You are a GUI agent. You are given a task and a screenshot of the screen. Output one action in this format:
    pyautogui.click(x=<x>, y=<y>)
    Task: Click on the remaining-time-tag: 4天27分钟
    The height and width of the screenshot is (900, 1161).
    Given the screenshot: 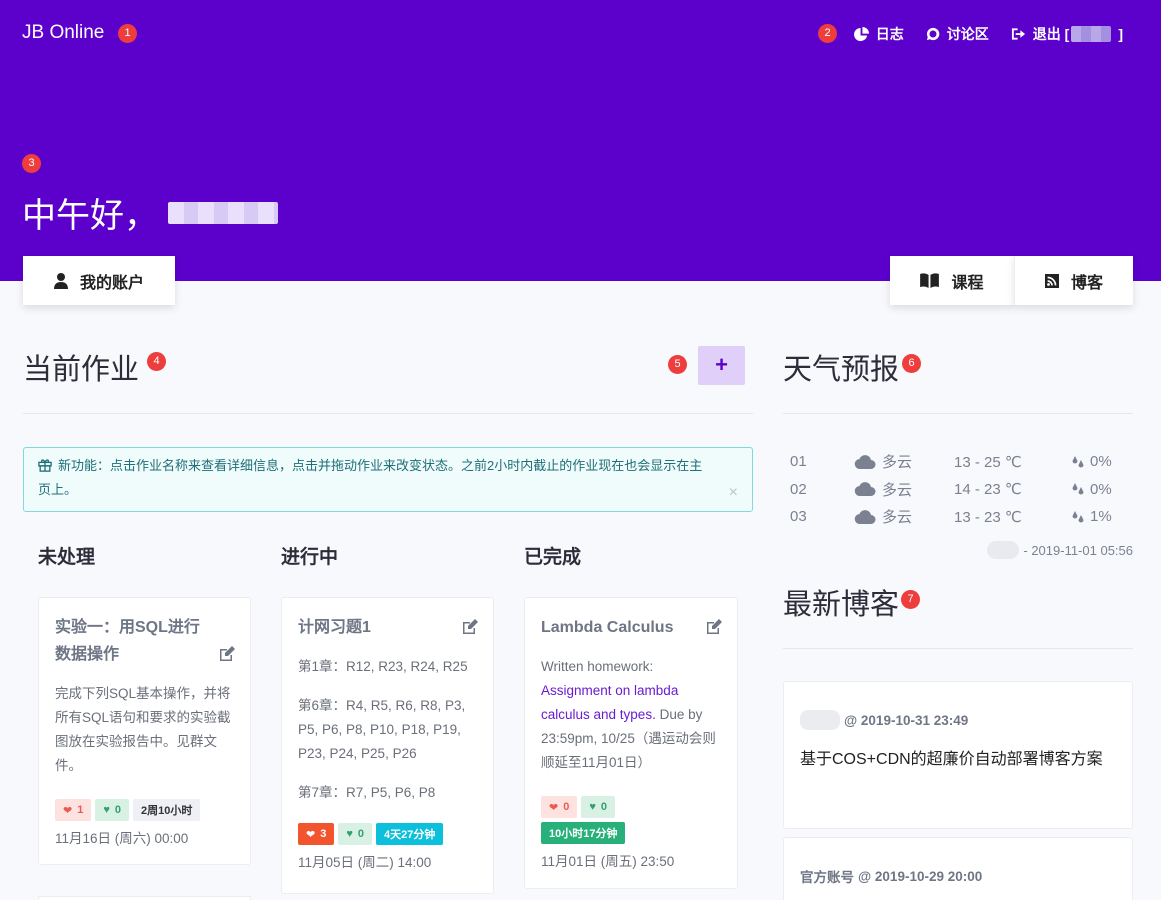 What is the action you would take?
    pyautogui.click(x=410, y=834)
    